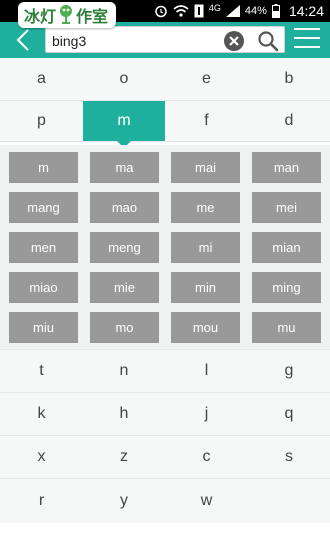 The width and height of the screenshot is (330, 550). I want to click on letter-key: p, so click(41, 121).